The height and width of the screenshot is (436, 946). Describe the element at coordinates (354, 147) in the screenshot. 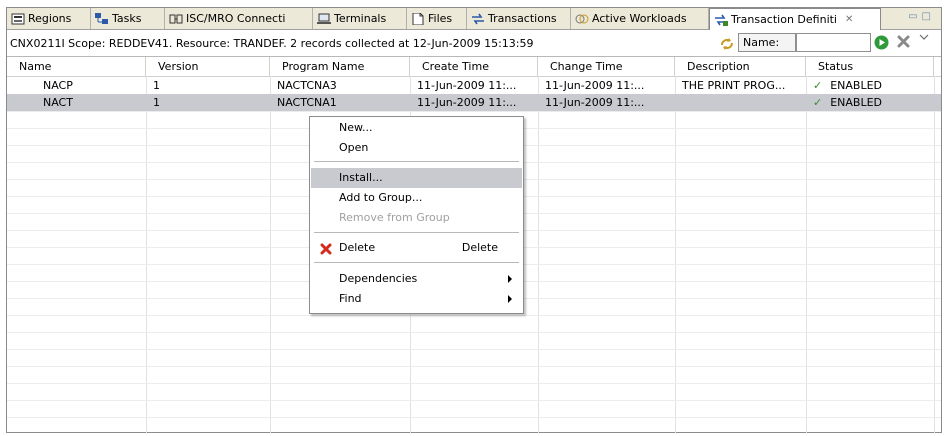

I see `menu-item-label: Open` at that location.